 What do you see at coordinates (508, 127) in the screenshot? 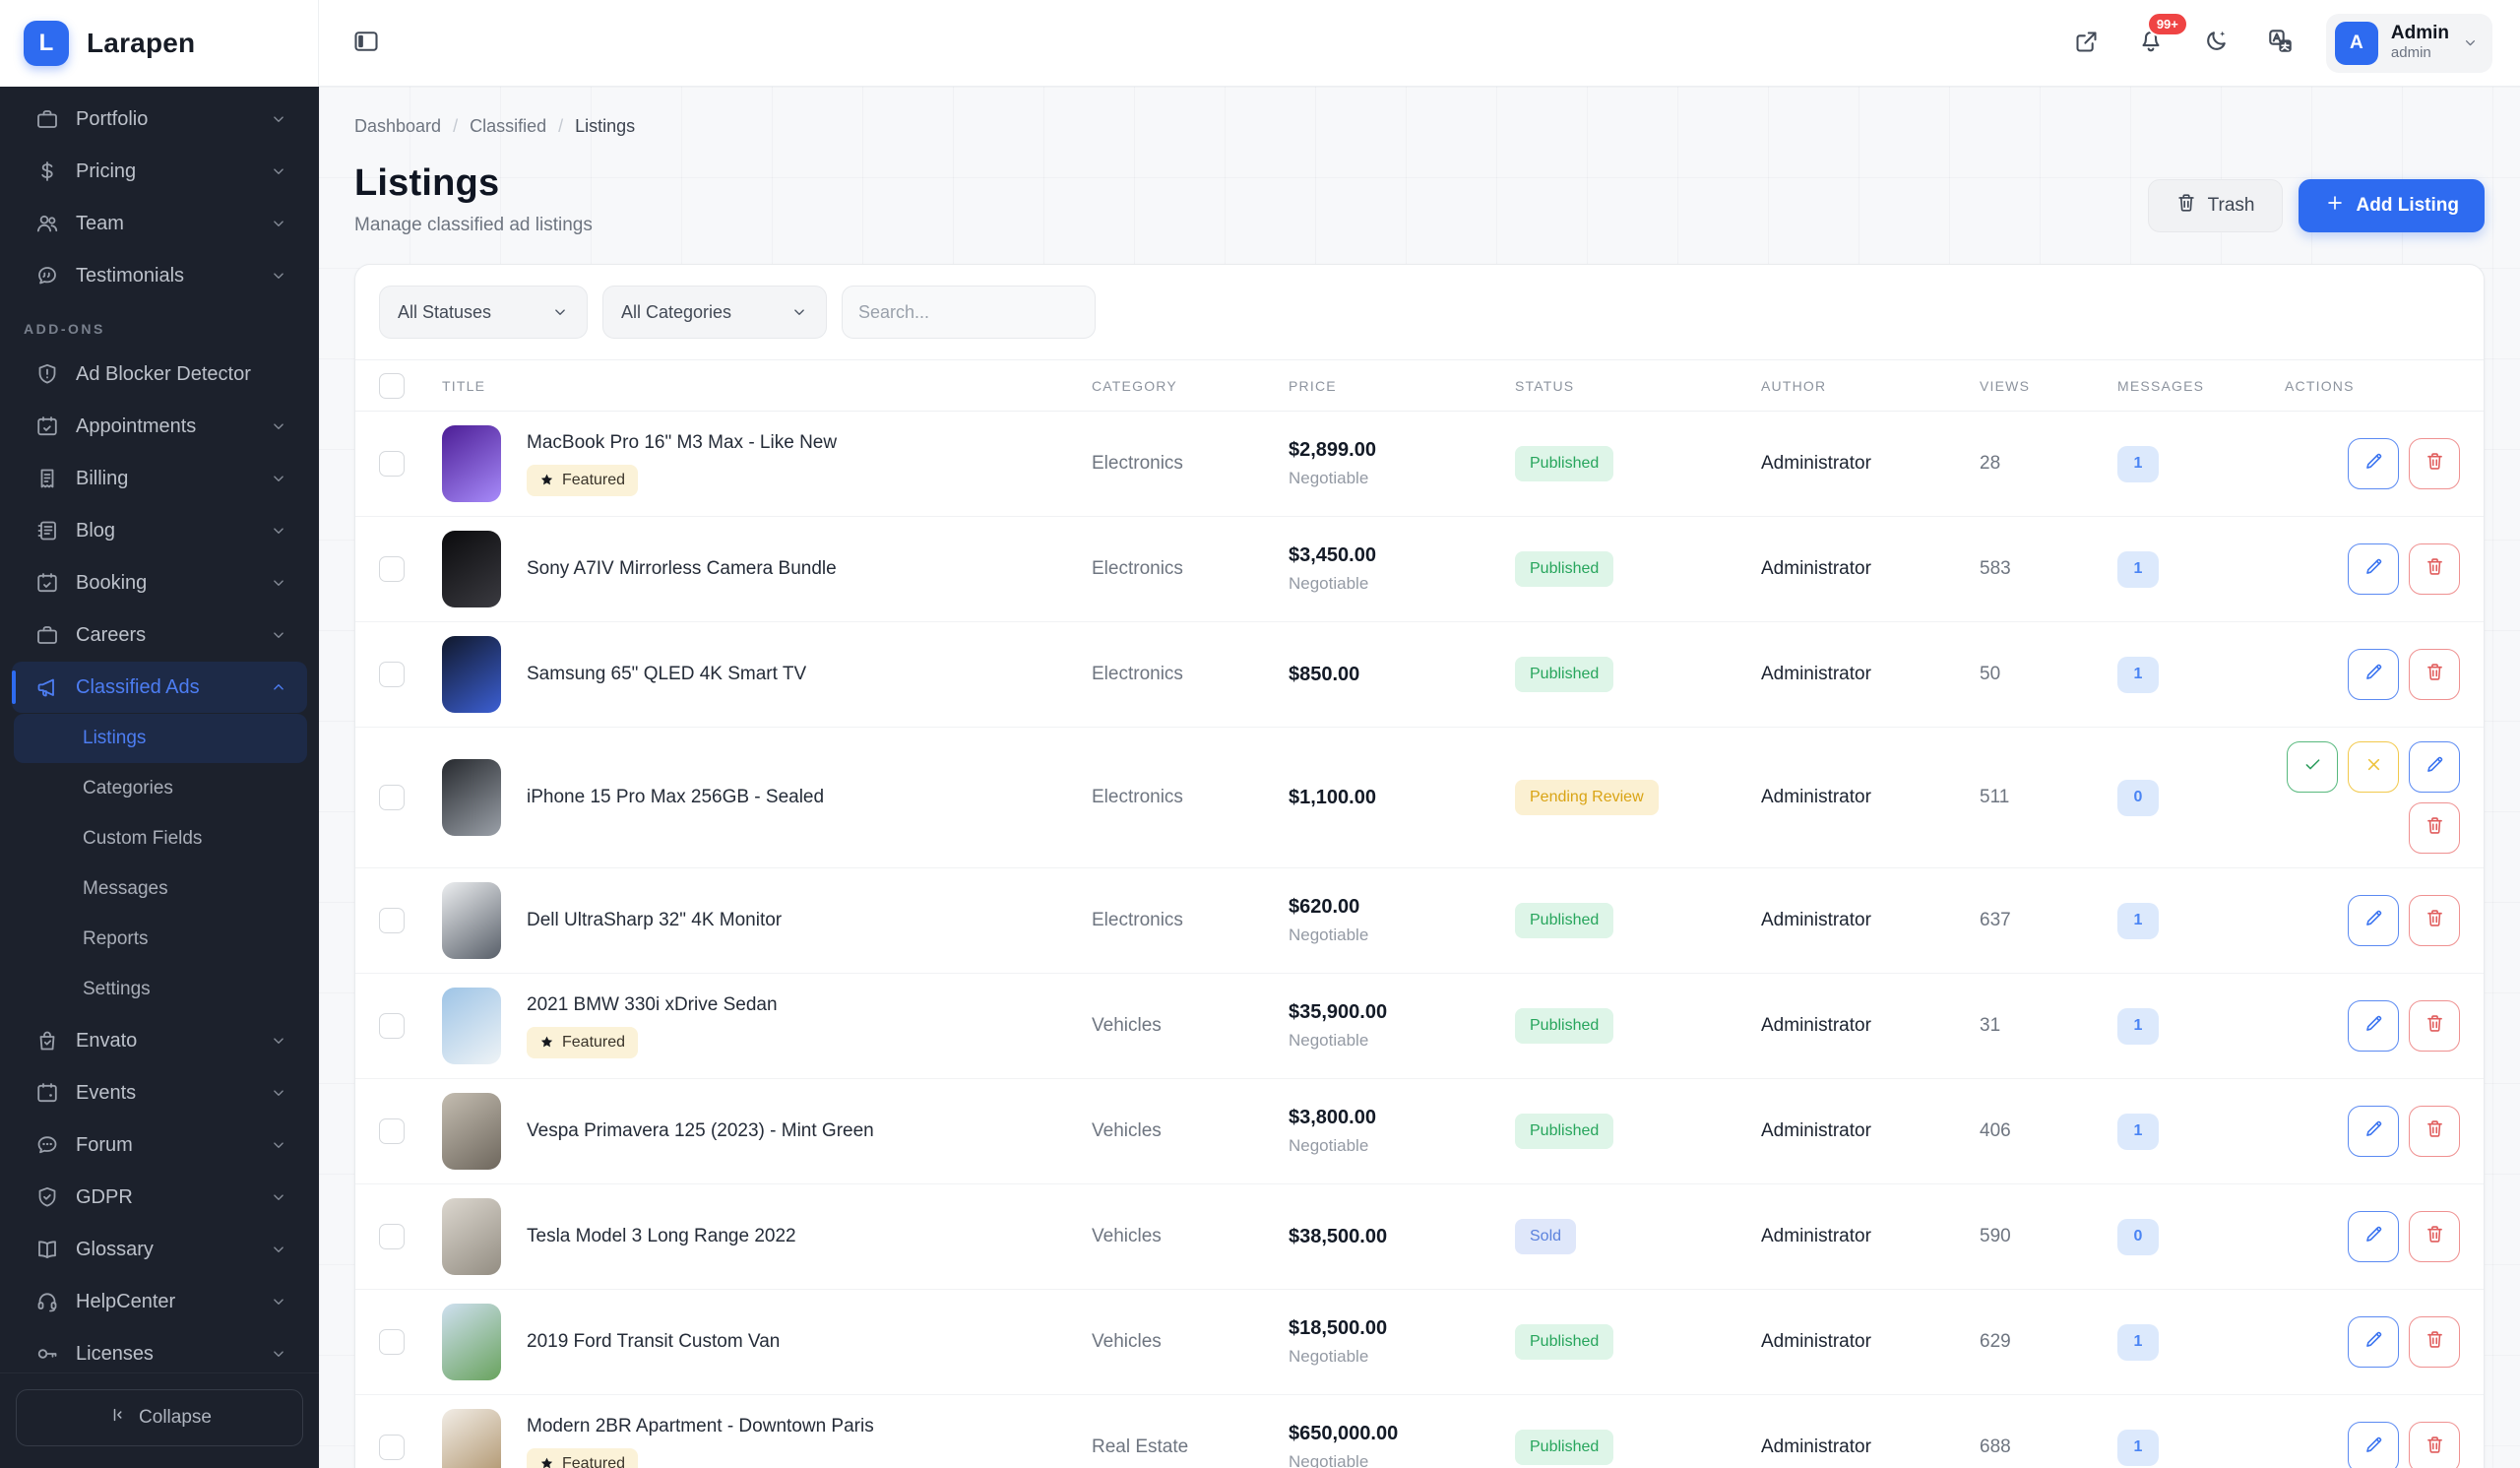
I see `breadcrumb-item-classified: Classified` at bounding box center [508, 127].